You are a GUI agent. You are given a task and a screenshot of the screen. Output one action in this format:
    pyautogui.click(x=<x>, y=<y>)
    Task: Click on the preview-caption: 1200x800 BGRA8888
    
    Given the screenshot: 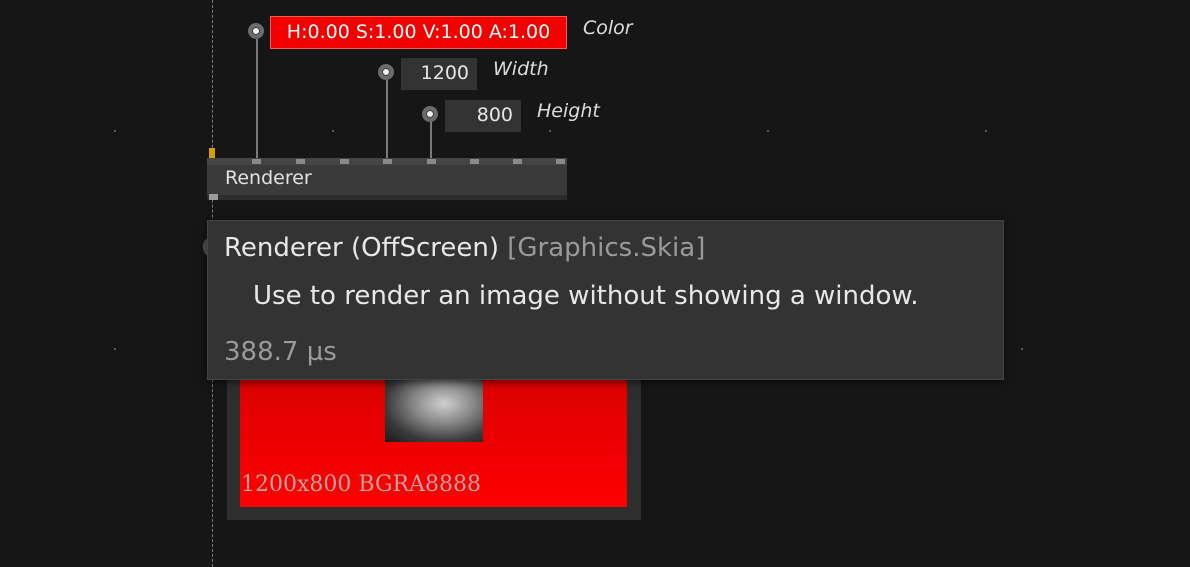 What is the action you would take?
    pyautogui.click(x=361, y=484)
    